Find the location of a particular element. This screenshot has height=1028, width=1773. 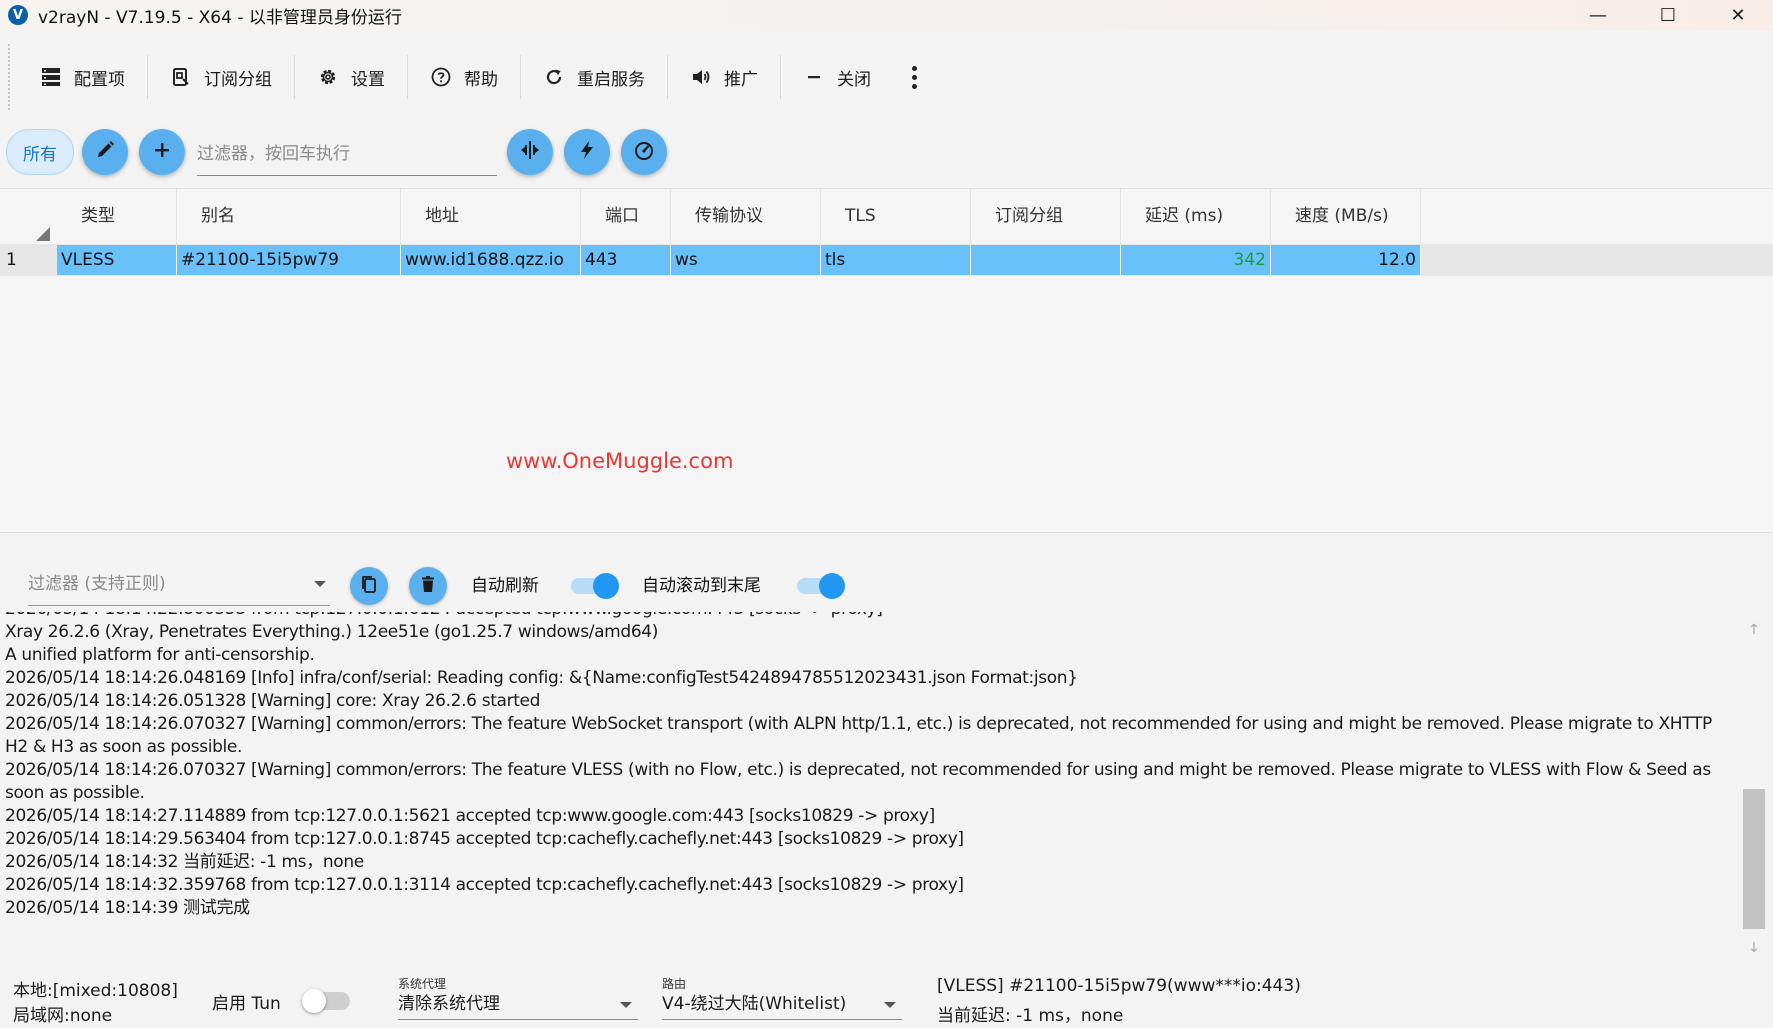

all-groups-tab: 所有 is located at coordinates (40, 152).